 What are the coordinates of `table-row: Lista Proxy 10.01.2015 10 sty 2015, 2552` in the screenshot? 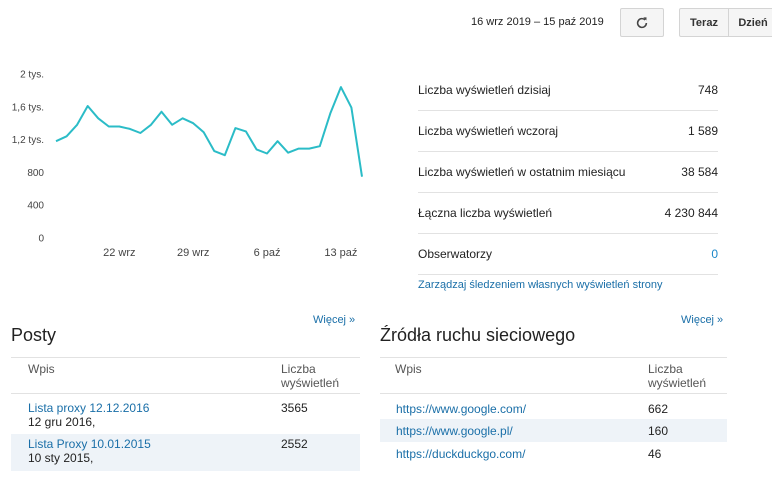 It's located at (185, 452).